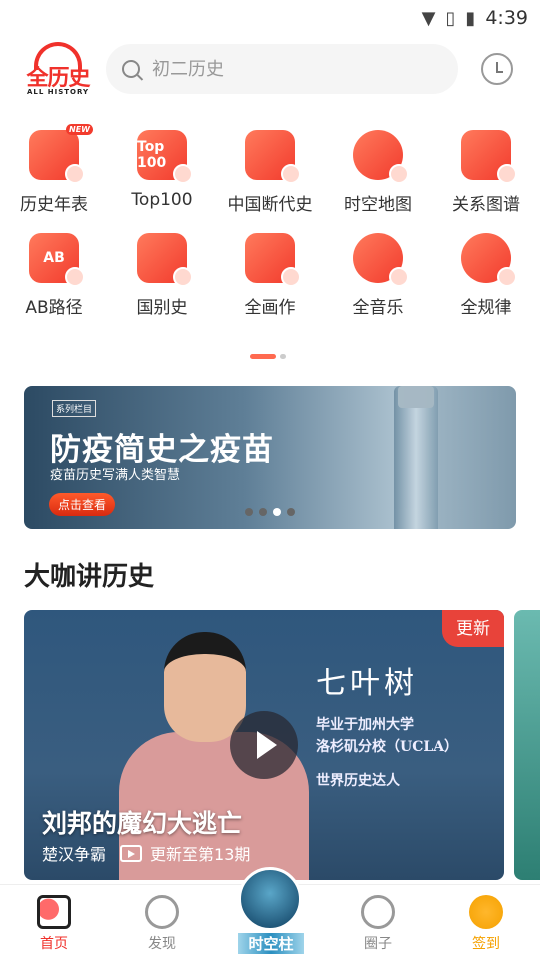 The image size is (540, 960). Describe the element at coordinates (270, 899) in the screenshot. I see `time-pillar-icon` at that location.